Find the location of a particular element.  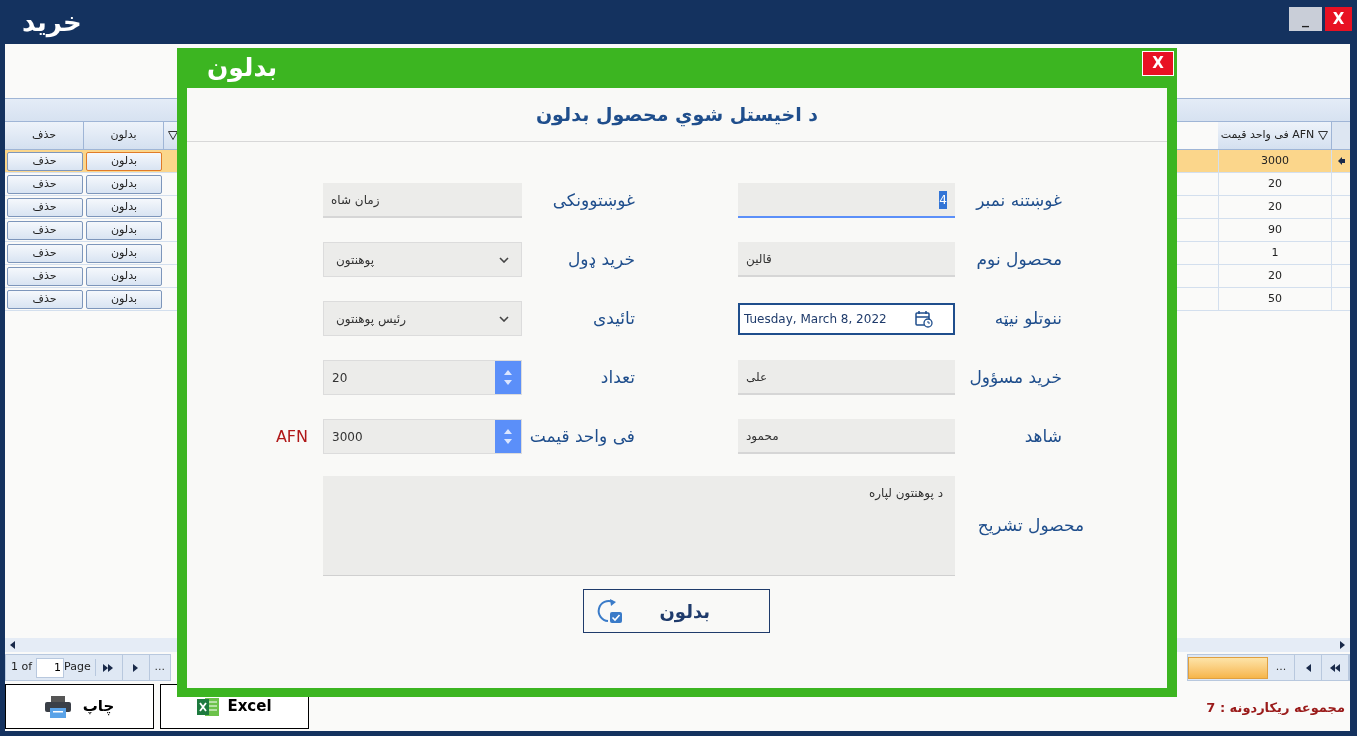

refresh-check-icon is located at coordinates (609, 611).